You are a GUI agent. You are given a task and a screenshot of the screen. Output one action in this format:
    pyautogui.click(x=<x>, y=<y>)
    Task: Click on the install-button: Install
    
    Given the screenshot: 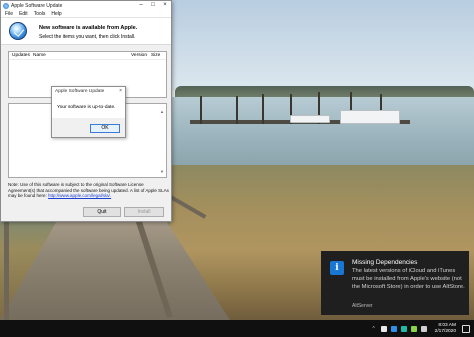 What is the action you would take?
    pyautogui.click(x=144, y=212)
    